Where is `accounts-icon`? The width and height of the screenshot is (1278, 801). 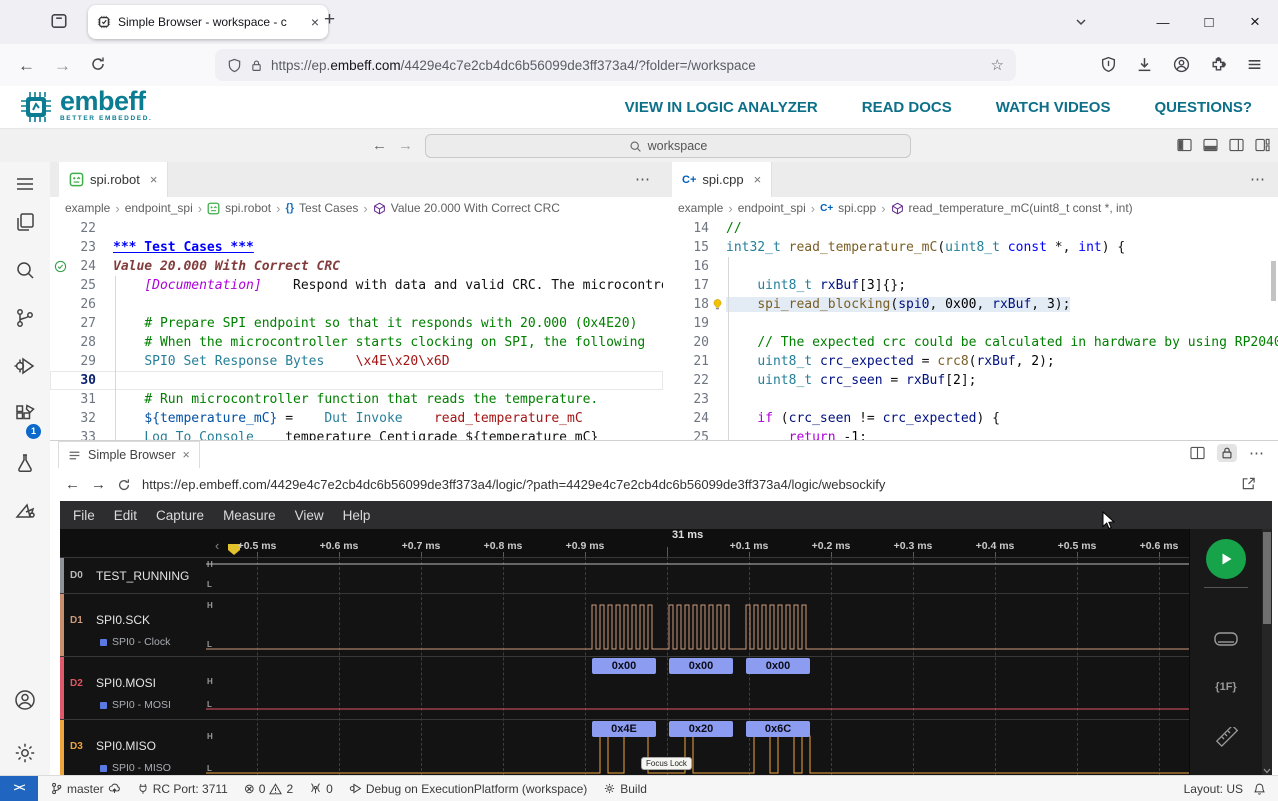 accounts-icon is located at coordinates (25, 700).